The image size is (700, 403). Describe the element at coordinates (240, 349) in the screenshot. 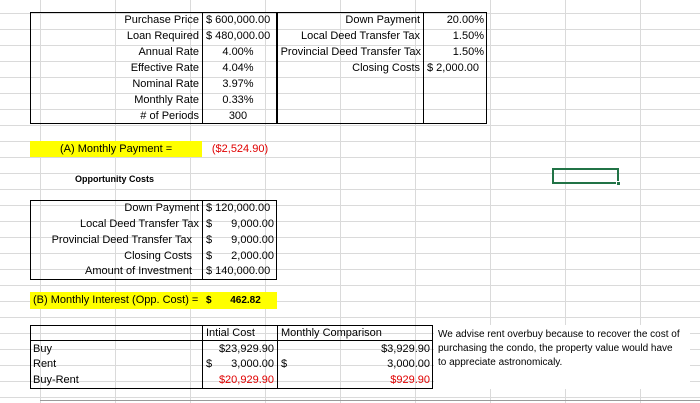

I see `comparison-buy-initial: $23,929.90` at that location.